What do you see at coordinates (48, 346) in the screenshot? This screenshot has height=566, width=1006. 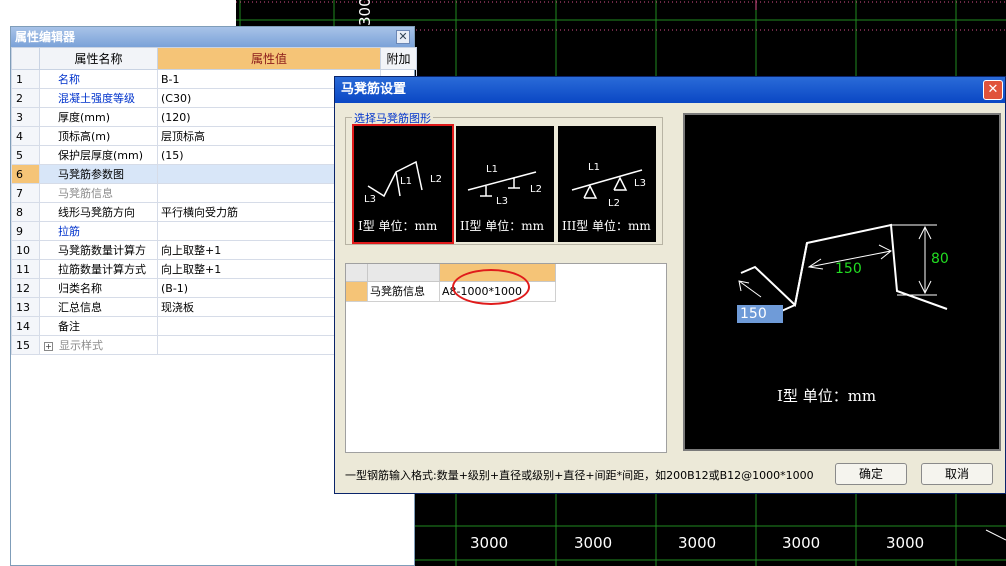 I see `expand-plus-icon: +` at bounding box center [48, 346].